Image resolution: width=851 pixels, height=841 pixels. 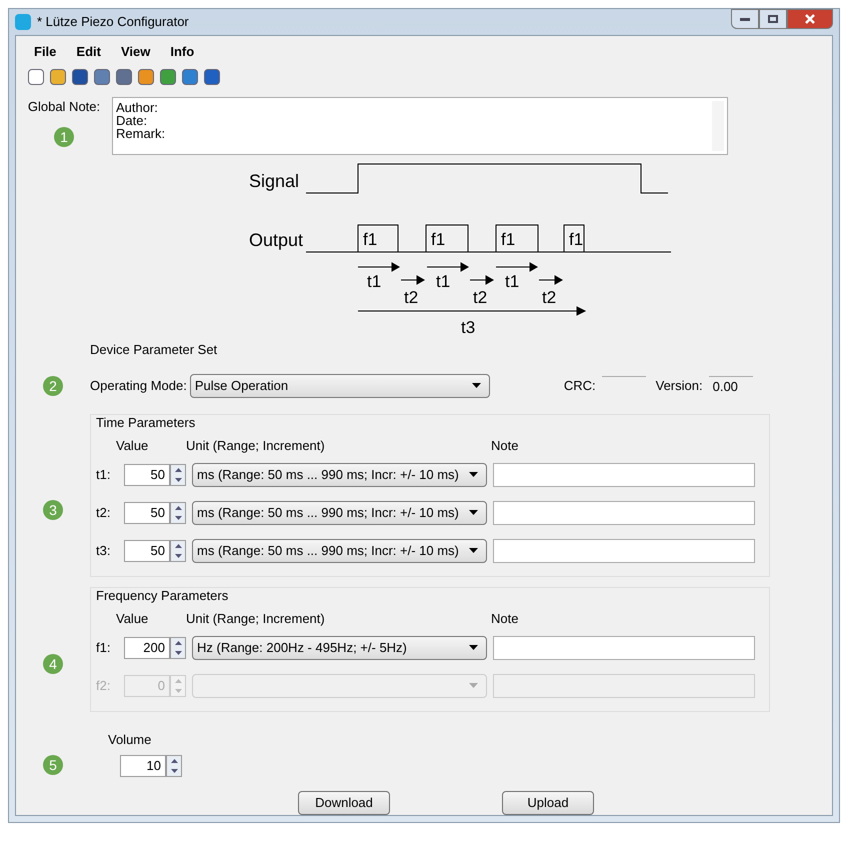 What do you see at coordinates (53, 765) in the screenshot?
I see `number-badge: 5` at bounding box center [53, 765].